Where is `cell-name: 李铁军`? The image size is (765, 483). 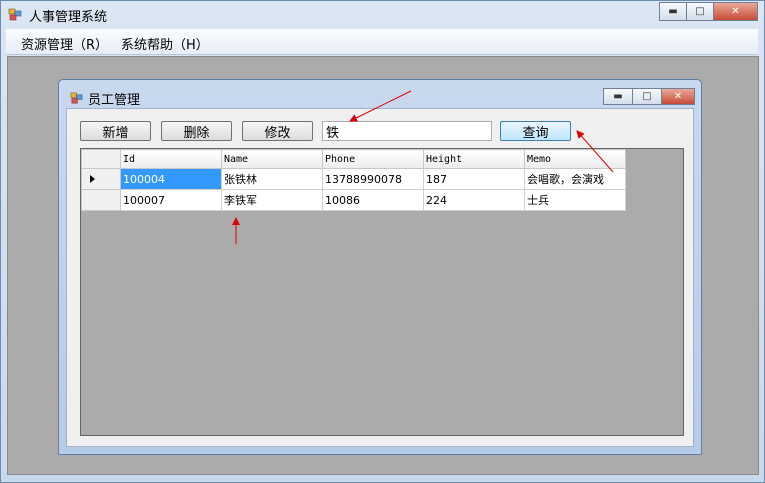 cell-name: 李铁军 is located at coordinates (272, 200).